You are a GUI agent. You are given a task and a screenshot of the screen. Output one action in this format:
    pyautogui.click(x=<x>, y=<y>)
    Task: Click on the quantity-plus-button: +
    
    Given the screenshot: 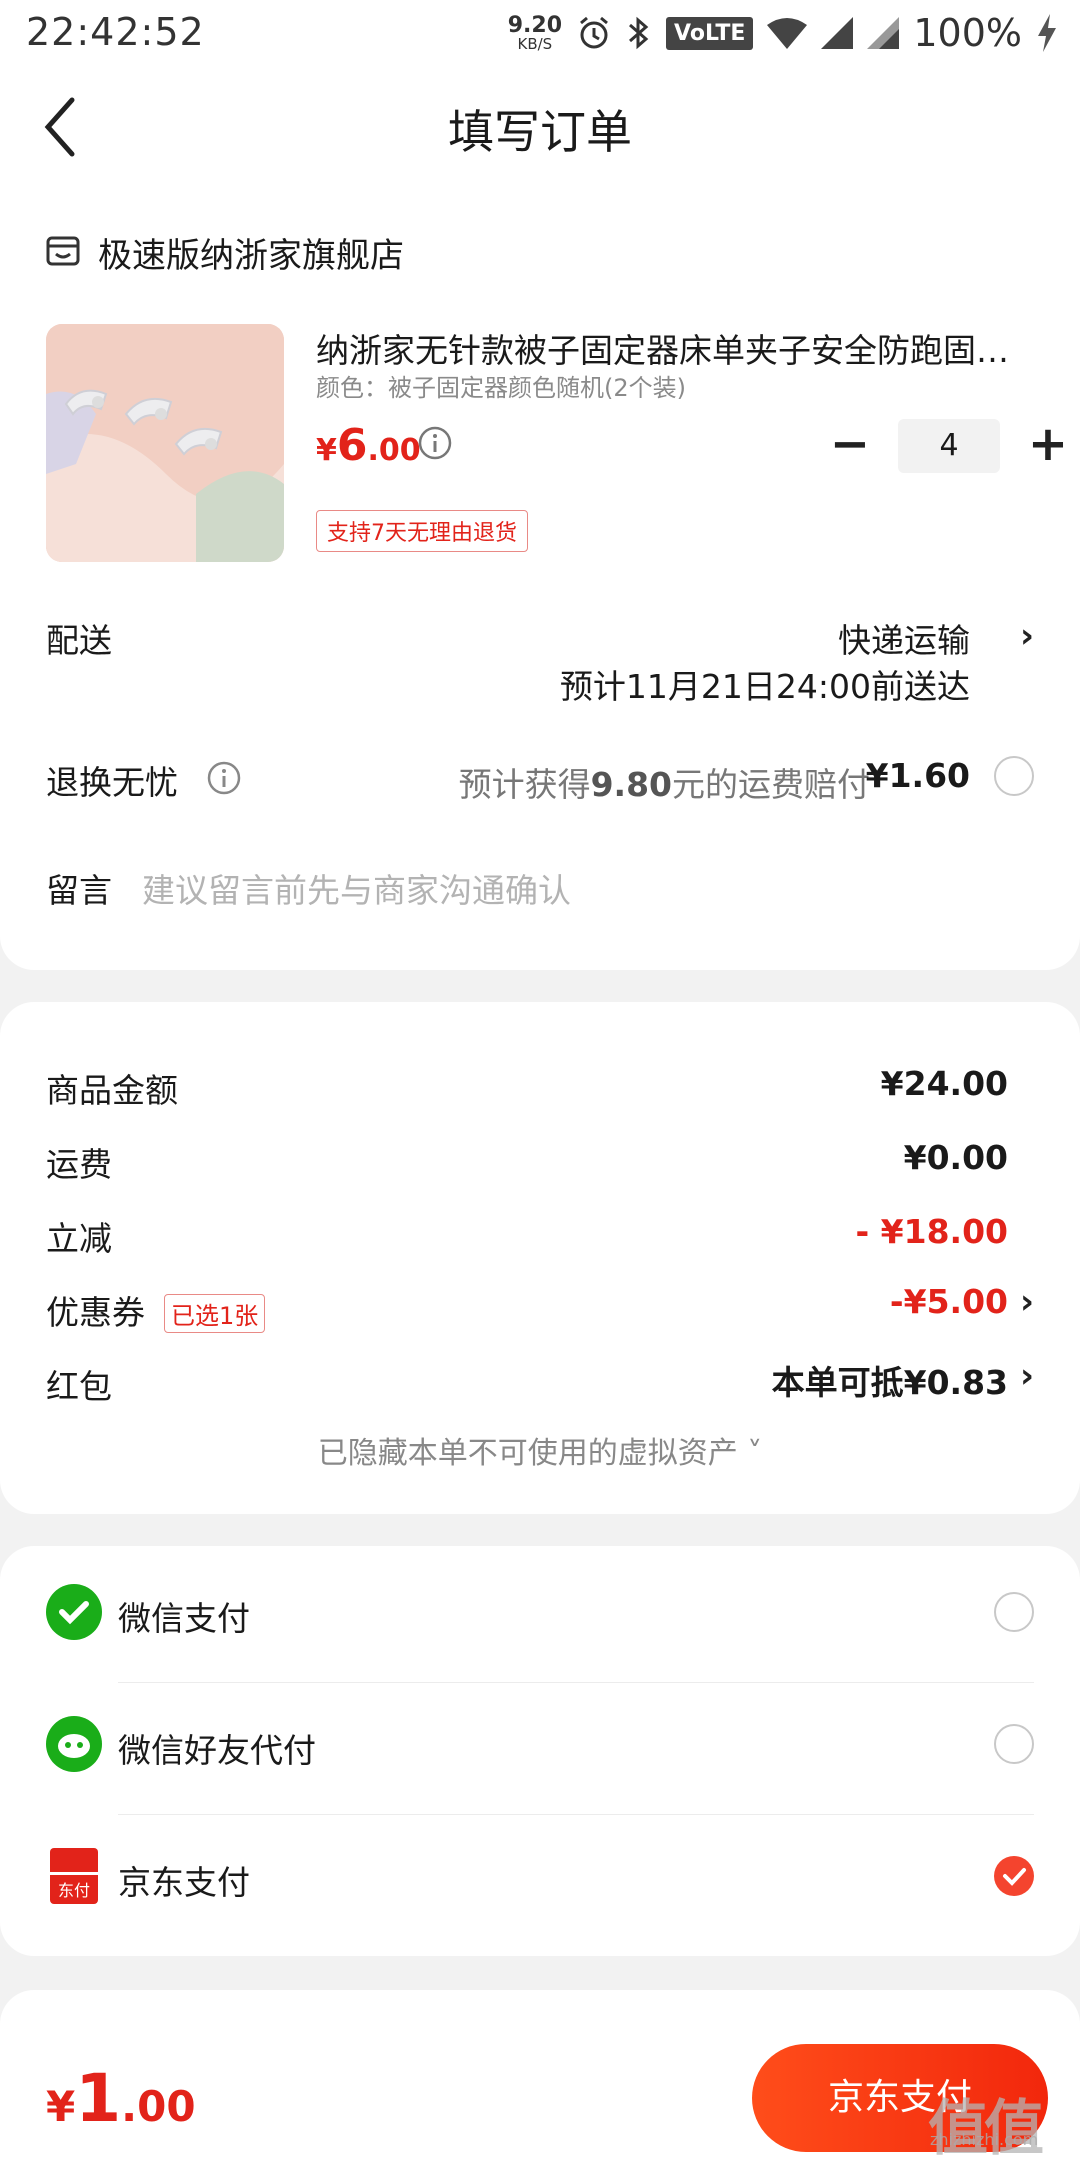 What is the action you would take?
    pyautogui.click(x=1048, y=446)
    